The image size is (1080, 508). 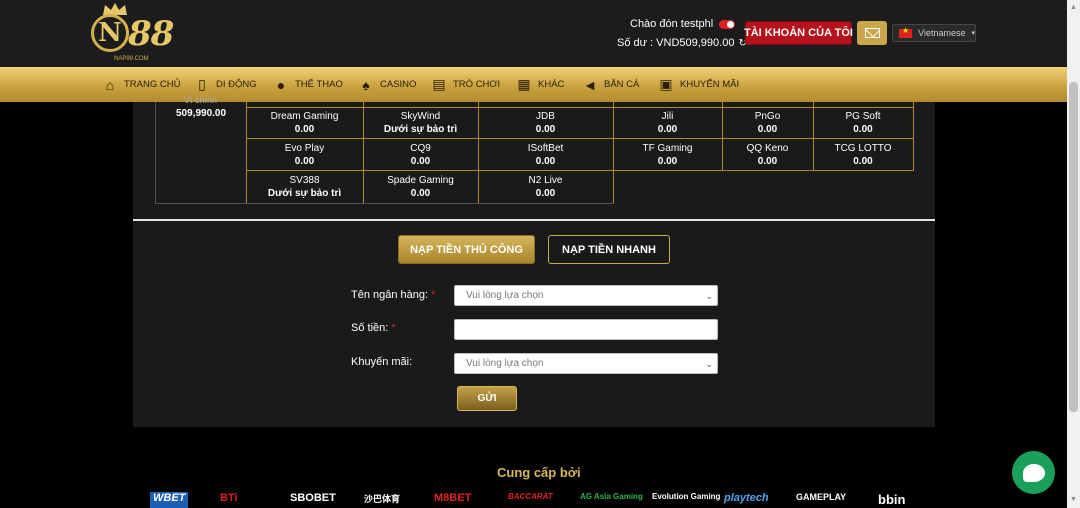 I want to click on nav-item-other: ▦ KHÁC, so click(x=540, y=84).